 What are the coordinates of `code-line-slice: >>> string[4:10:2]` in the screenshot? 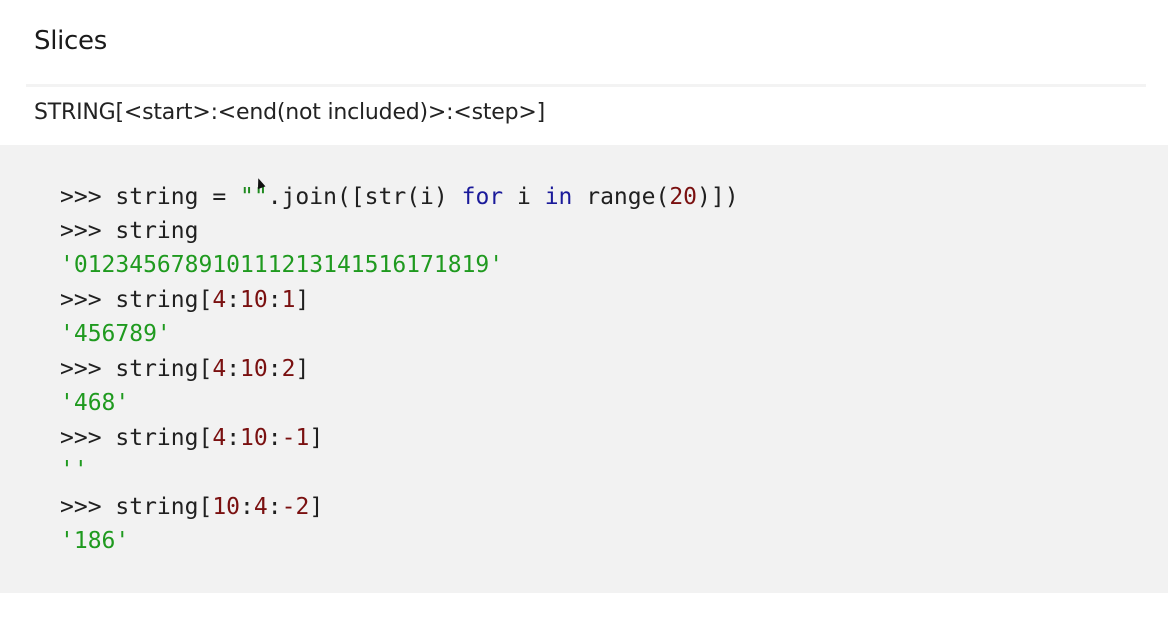 It's located at (184, 369).